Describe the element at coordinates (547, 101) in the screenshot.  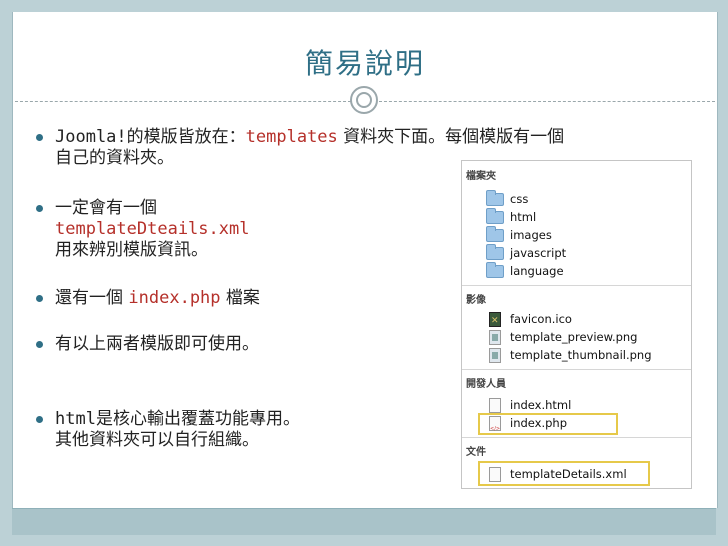
I see `title-divider-right` at that location.